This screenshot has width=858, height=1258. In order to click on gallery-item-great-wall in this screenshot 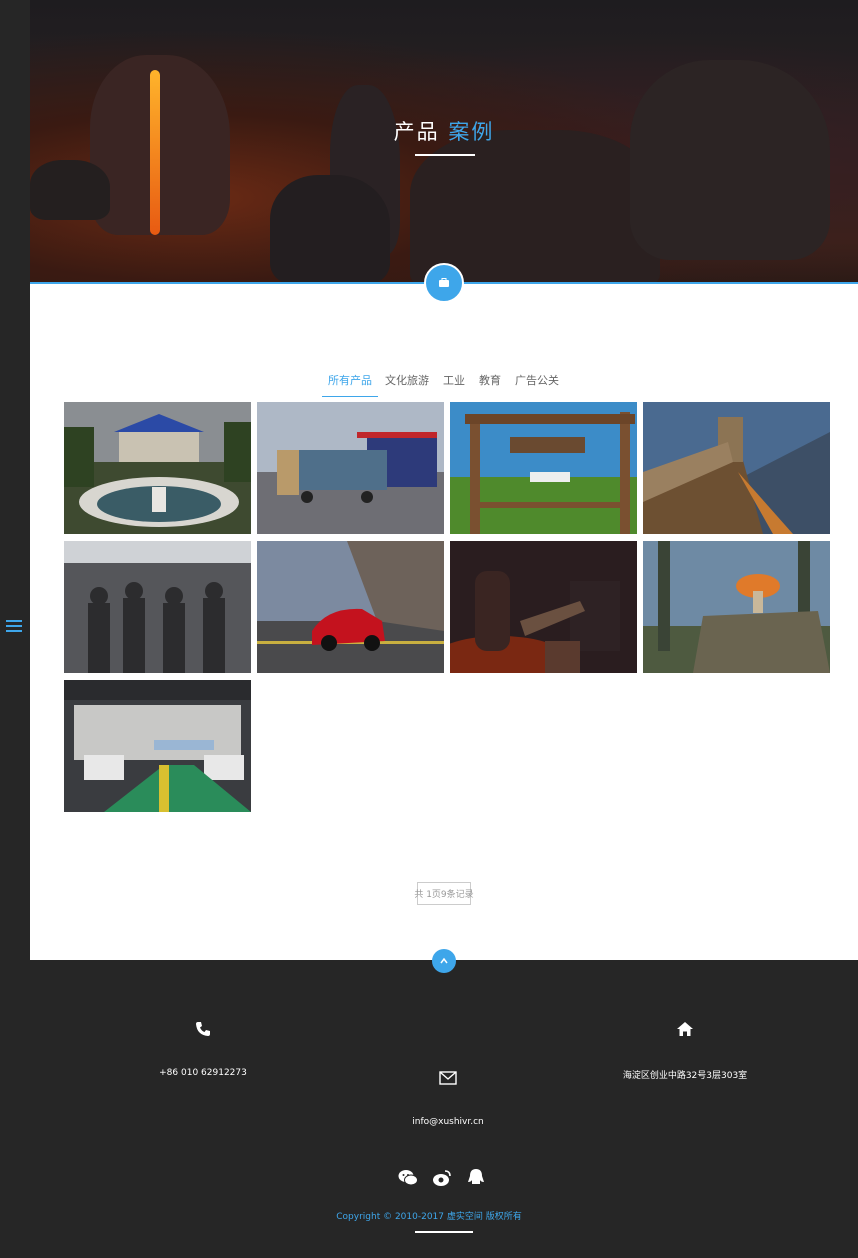, I will do `click(736, 468)`.